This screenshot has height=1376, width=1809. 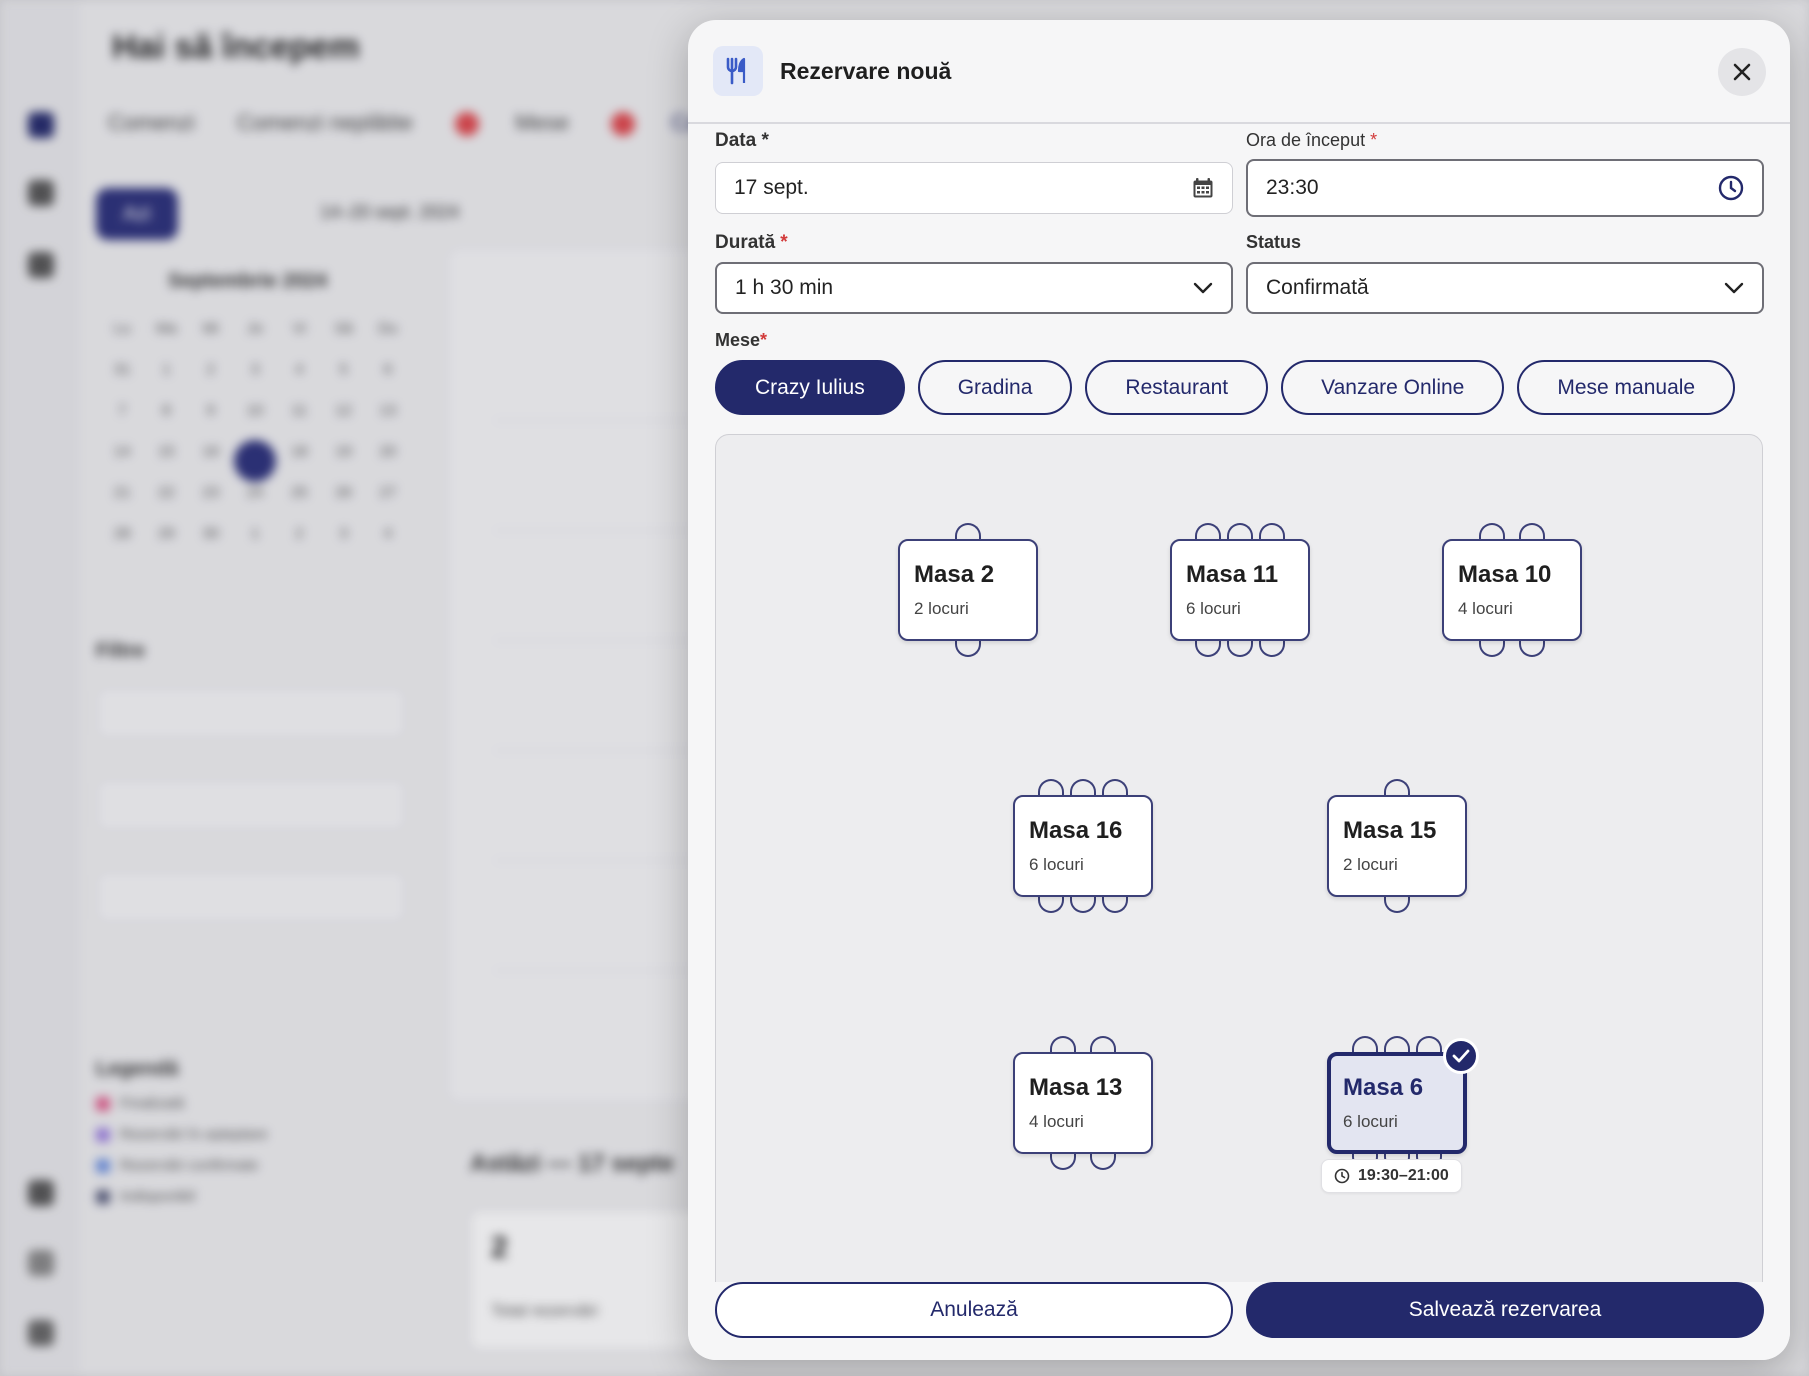 I want to click on duration-select: 1 h 30 min, so click(x=974, y=288).